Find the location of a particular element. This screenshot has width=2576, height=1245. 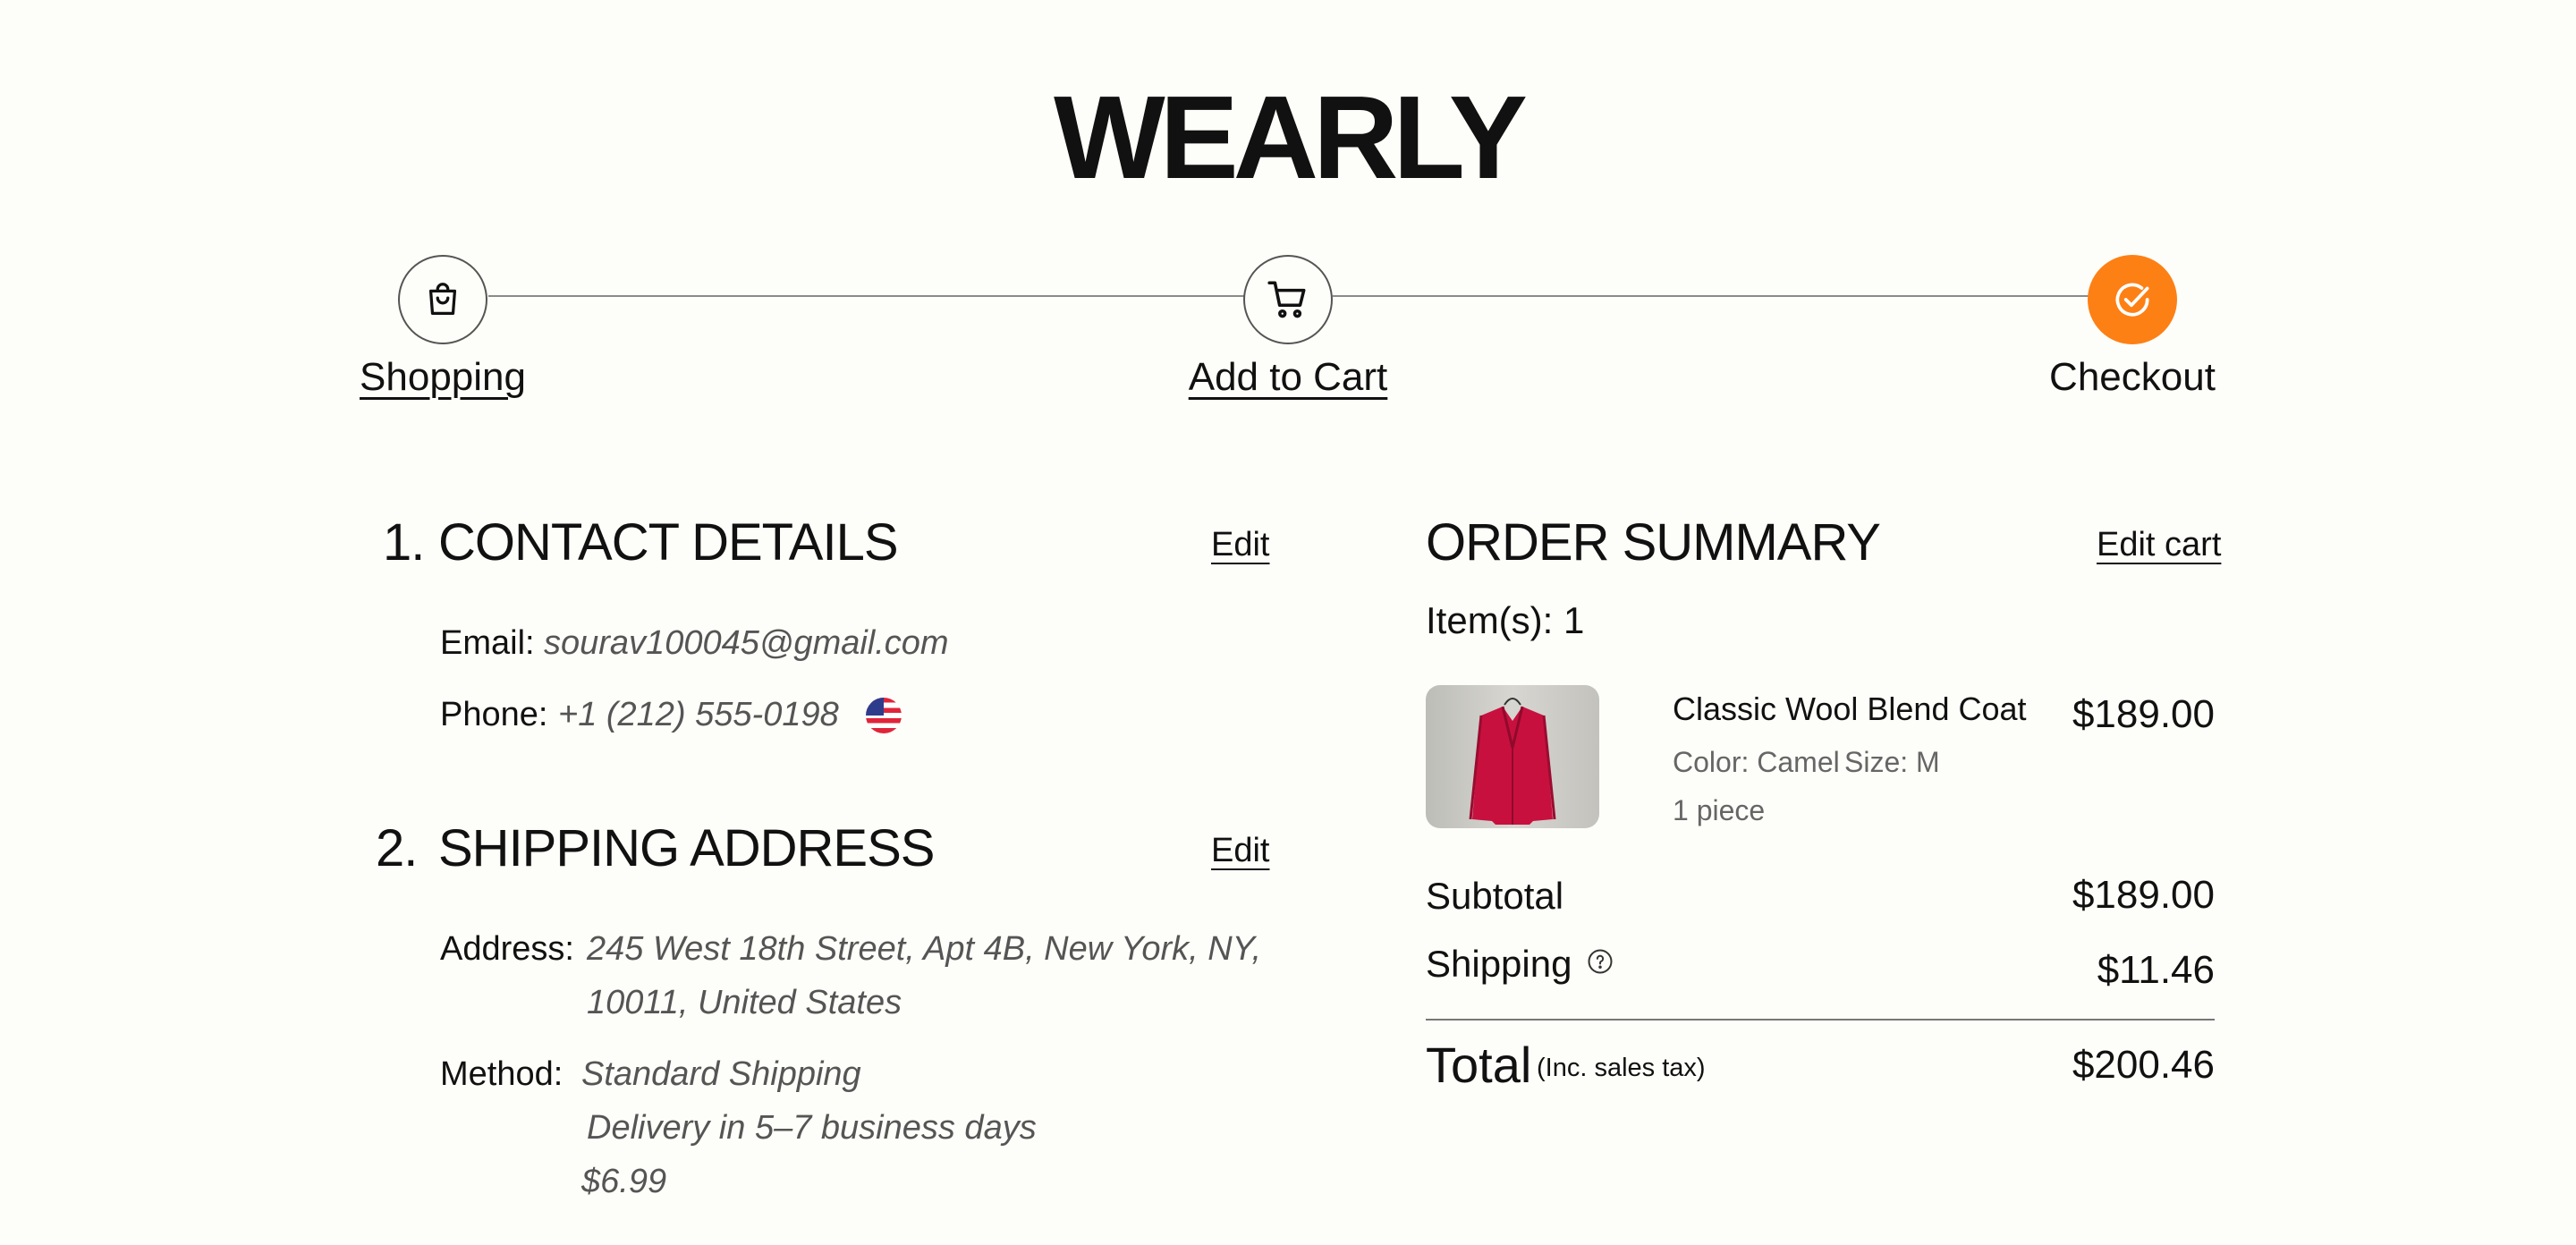

contact-section-title: CONTACT DETAILS is located at coordinates (668, 542).